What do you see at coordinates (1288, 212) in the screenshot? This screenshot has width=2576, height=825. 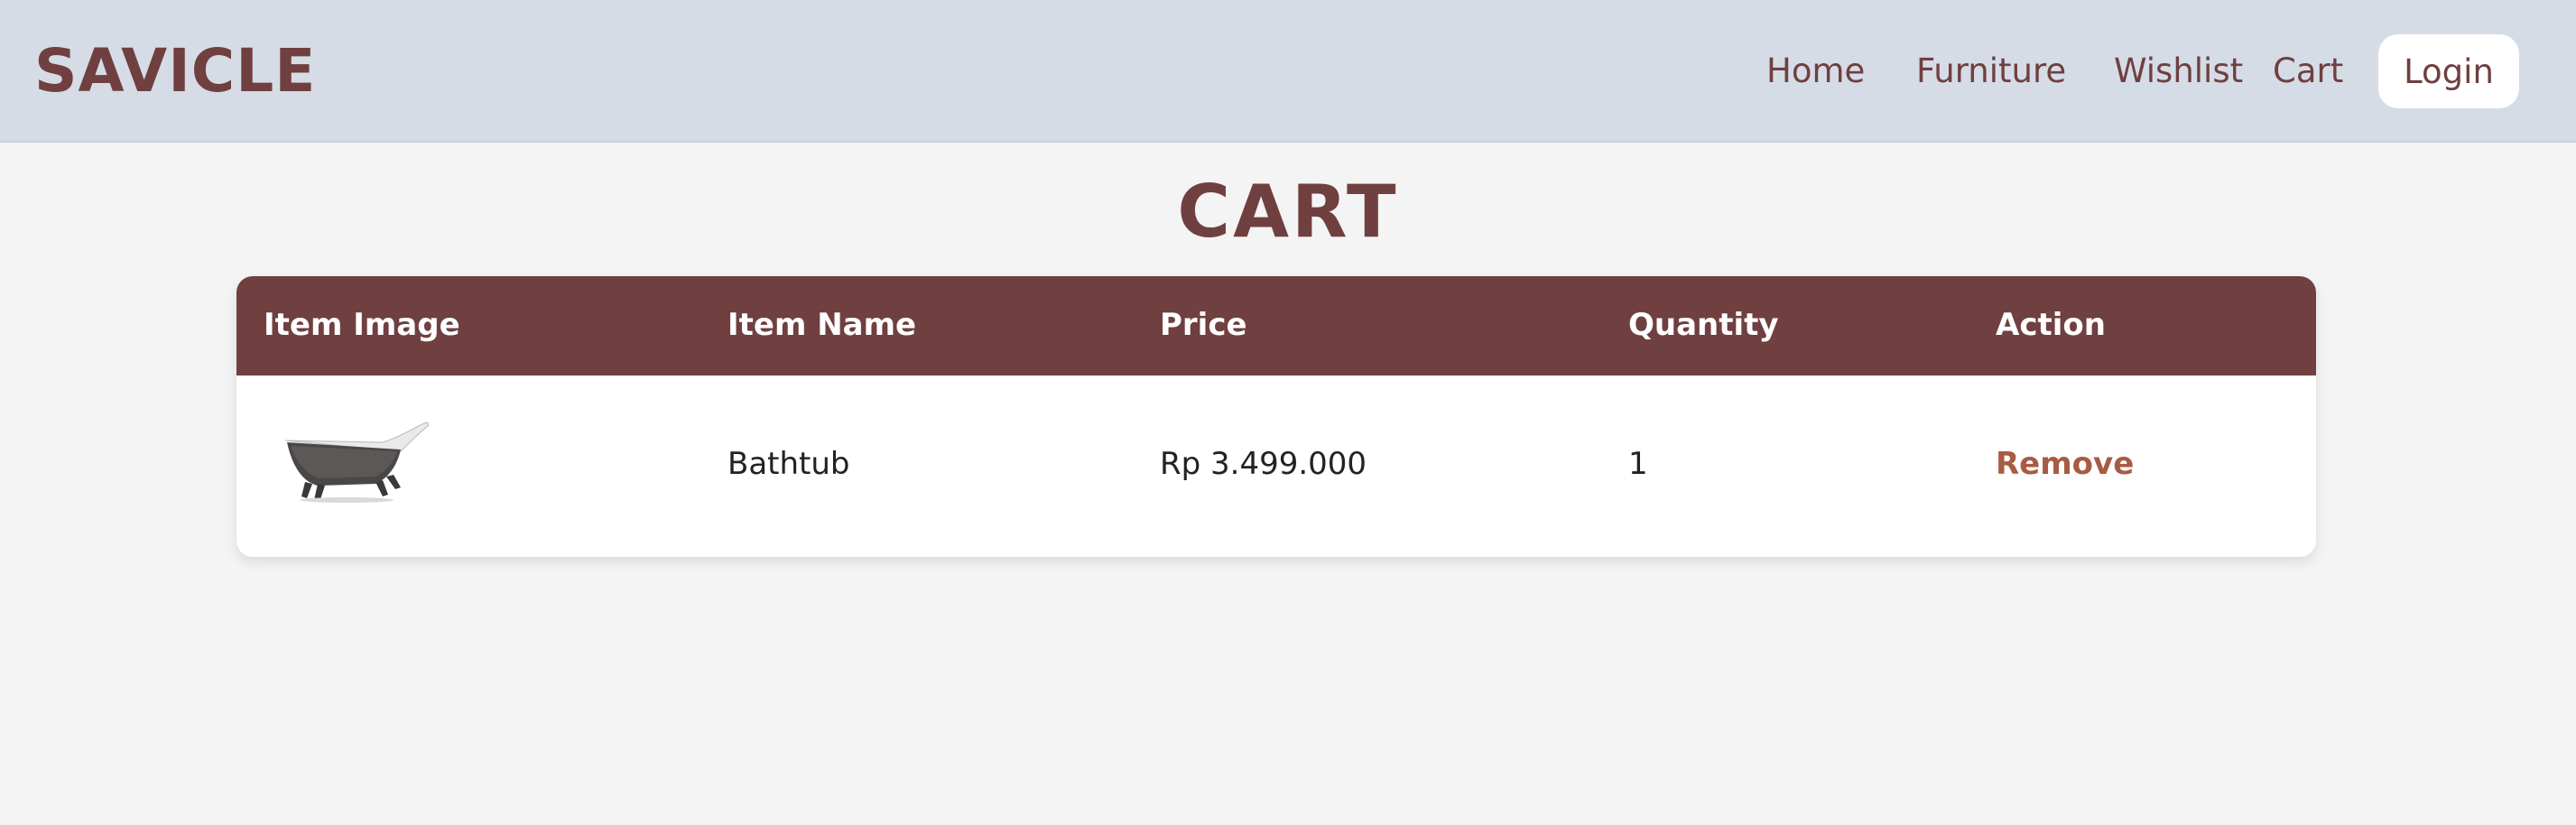 I see `page-title: CART` at bounding box center [1288, 212].